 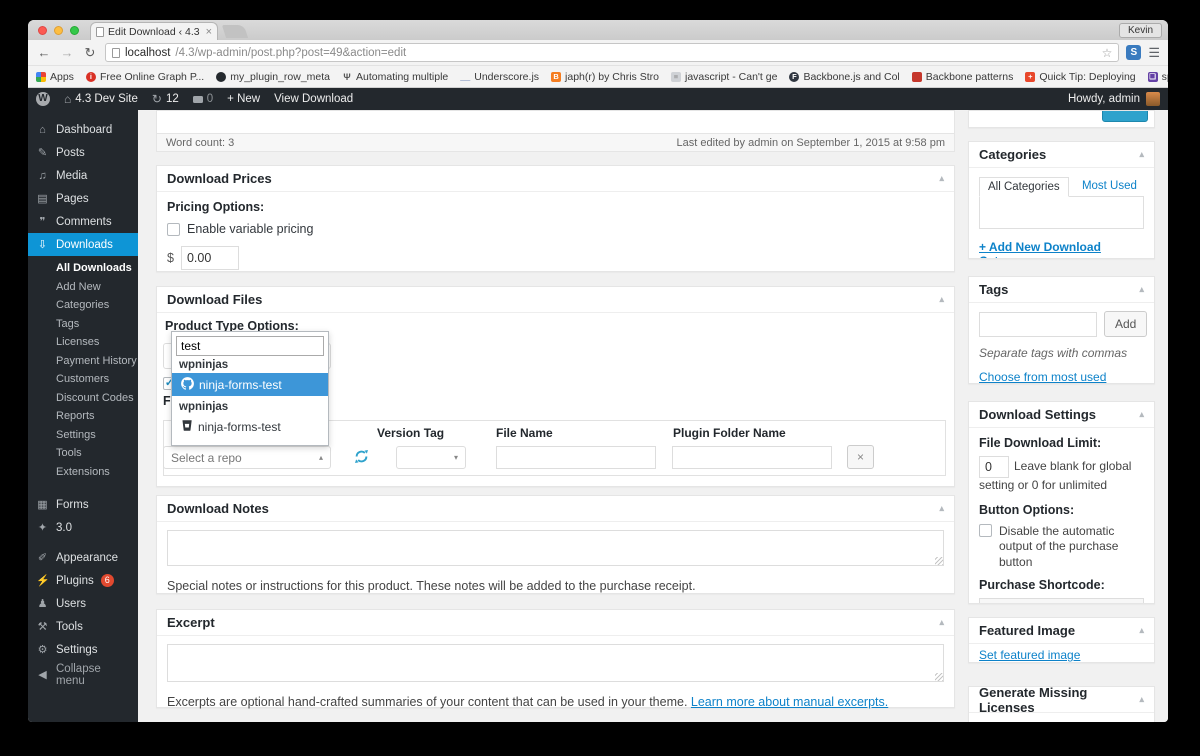 What do you see at coordinates (83, 287) in the screenshot?
I see `submenu-item: Add New` at bounding box center [83, 287].